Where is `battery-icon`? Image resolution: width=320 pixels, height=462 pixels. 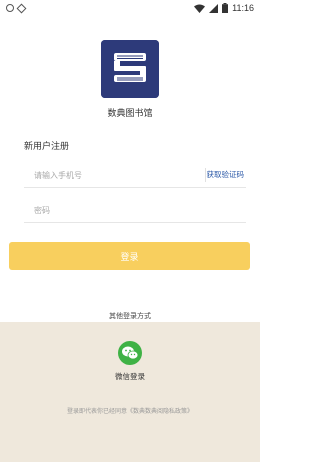 battery-icon is located at coordinates (225, 8).